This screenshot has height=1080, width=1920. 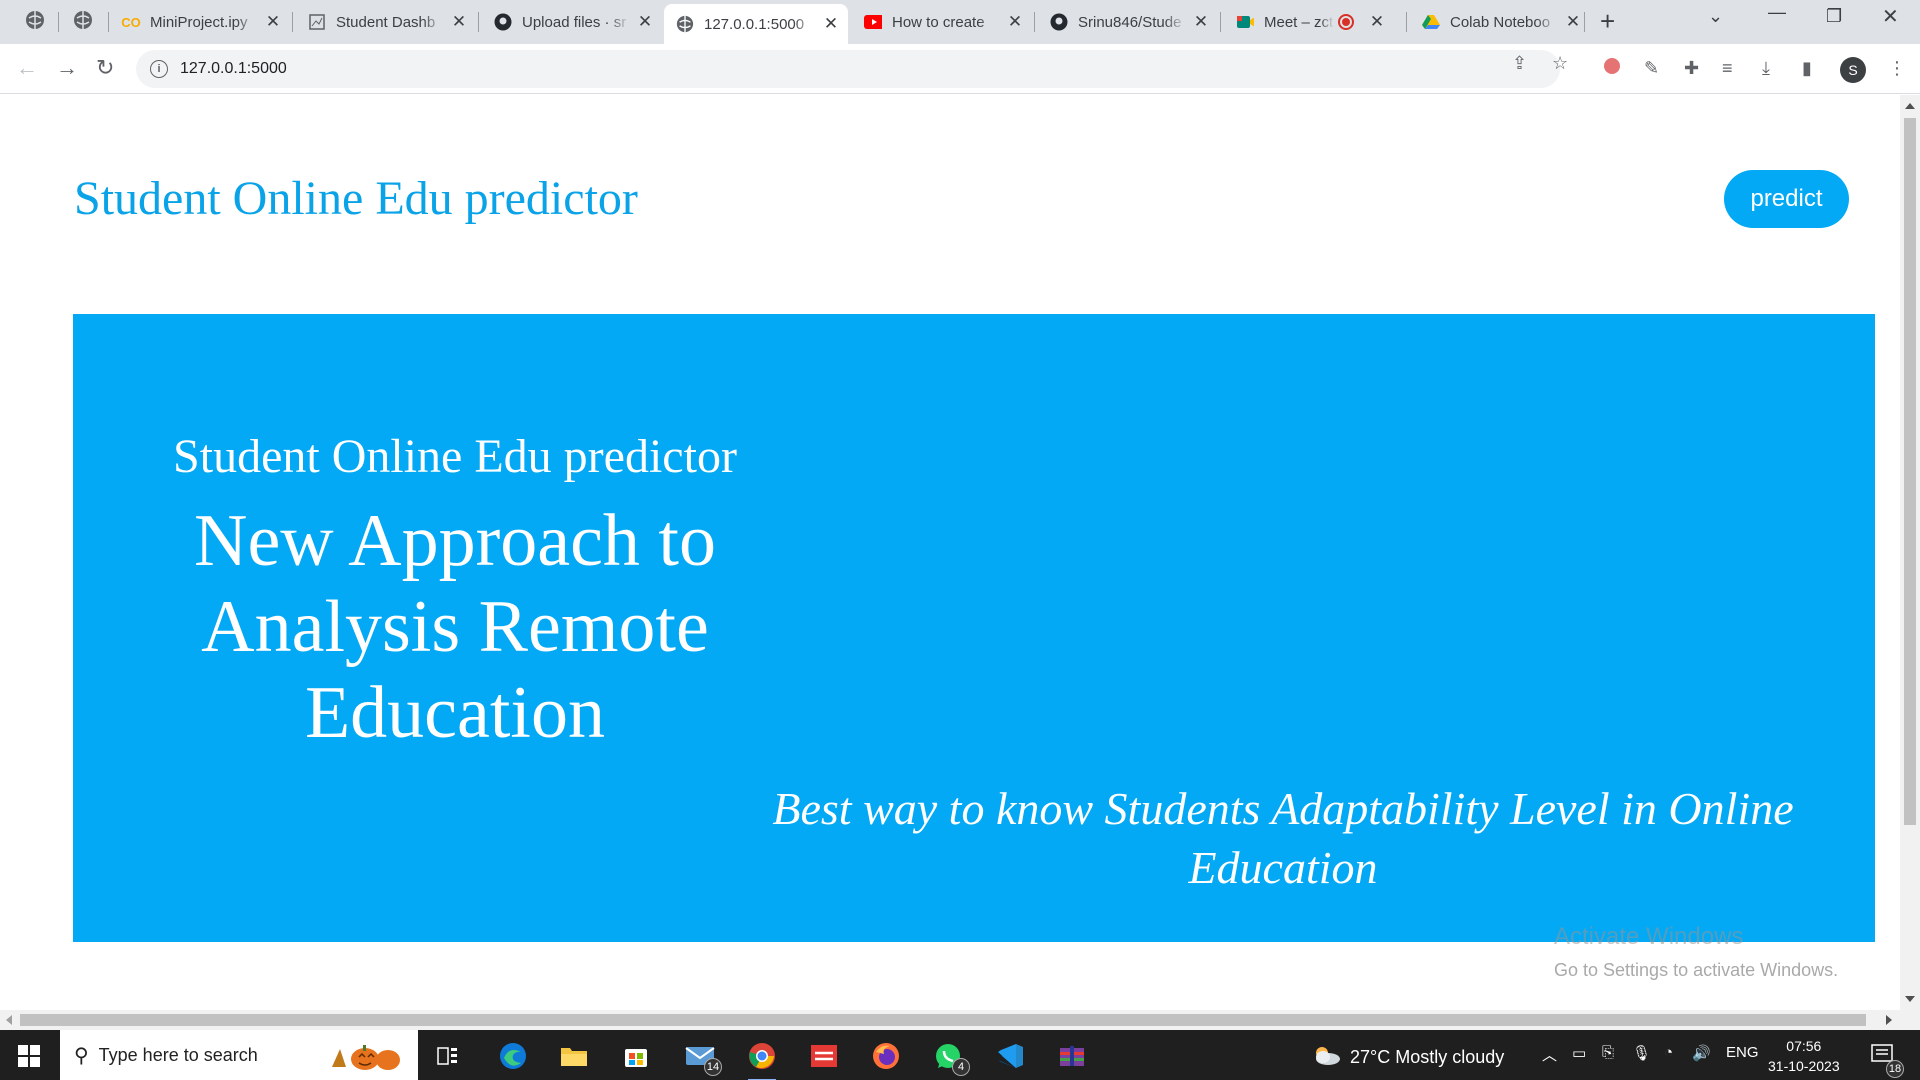 I want to click on dashboard-icon, so click(x=317, y=22).